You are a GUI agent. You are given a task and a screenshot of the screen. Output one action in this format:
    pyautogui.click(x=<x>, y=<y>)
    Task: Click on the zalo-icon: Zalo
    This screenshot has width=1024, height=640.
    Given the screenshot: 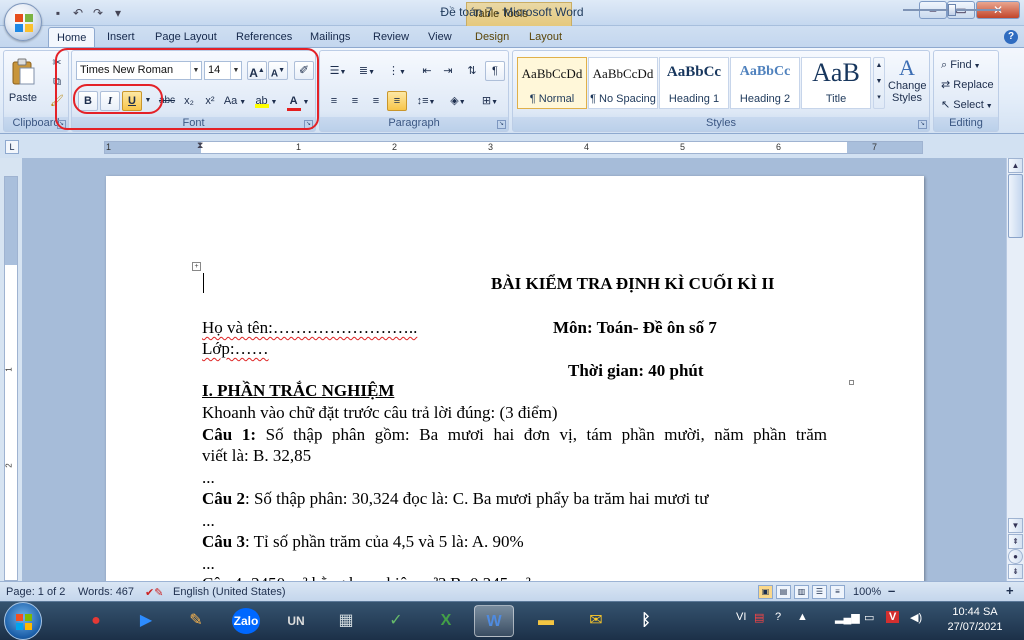 What is the action you would take?
    pyautogui.click(x=246, y=621)
    